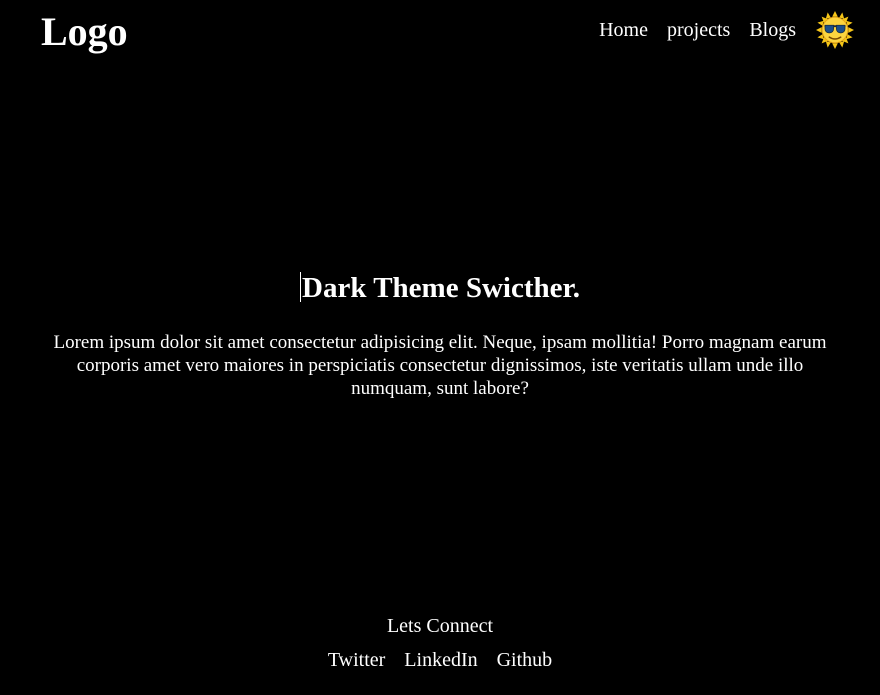 This screenshot has width=880, height=695. What do you see at coordinates (440, 31) in the screenshot?
I see `site-header: Logo Home projects Blogs` at bounding box center [440, 31].